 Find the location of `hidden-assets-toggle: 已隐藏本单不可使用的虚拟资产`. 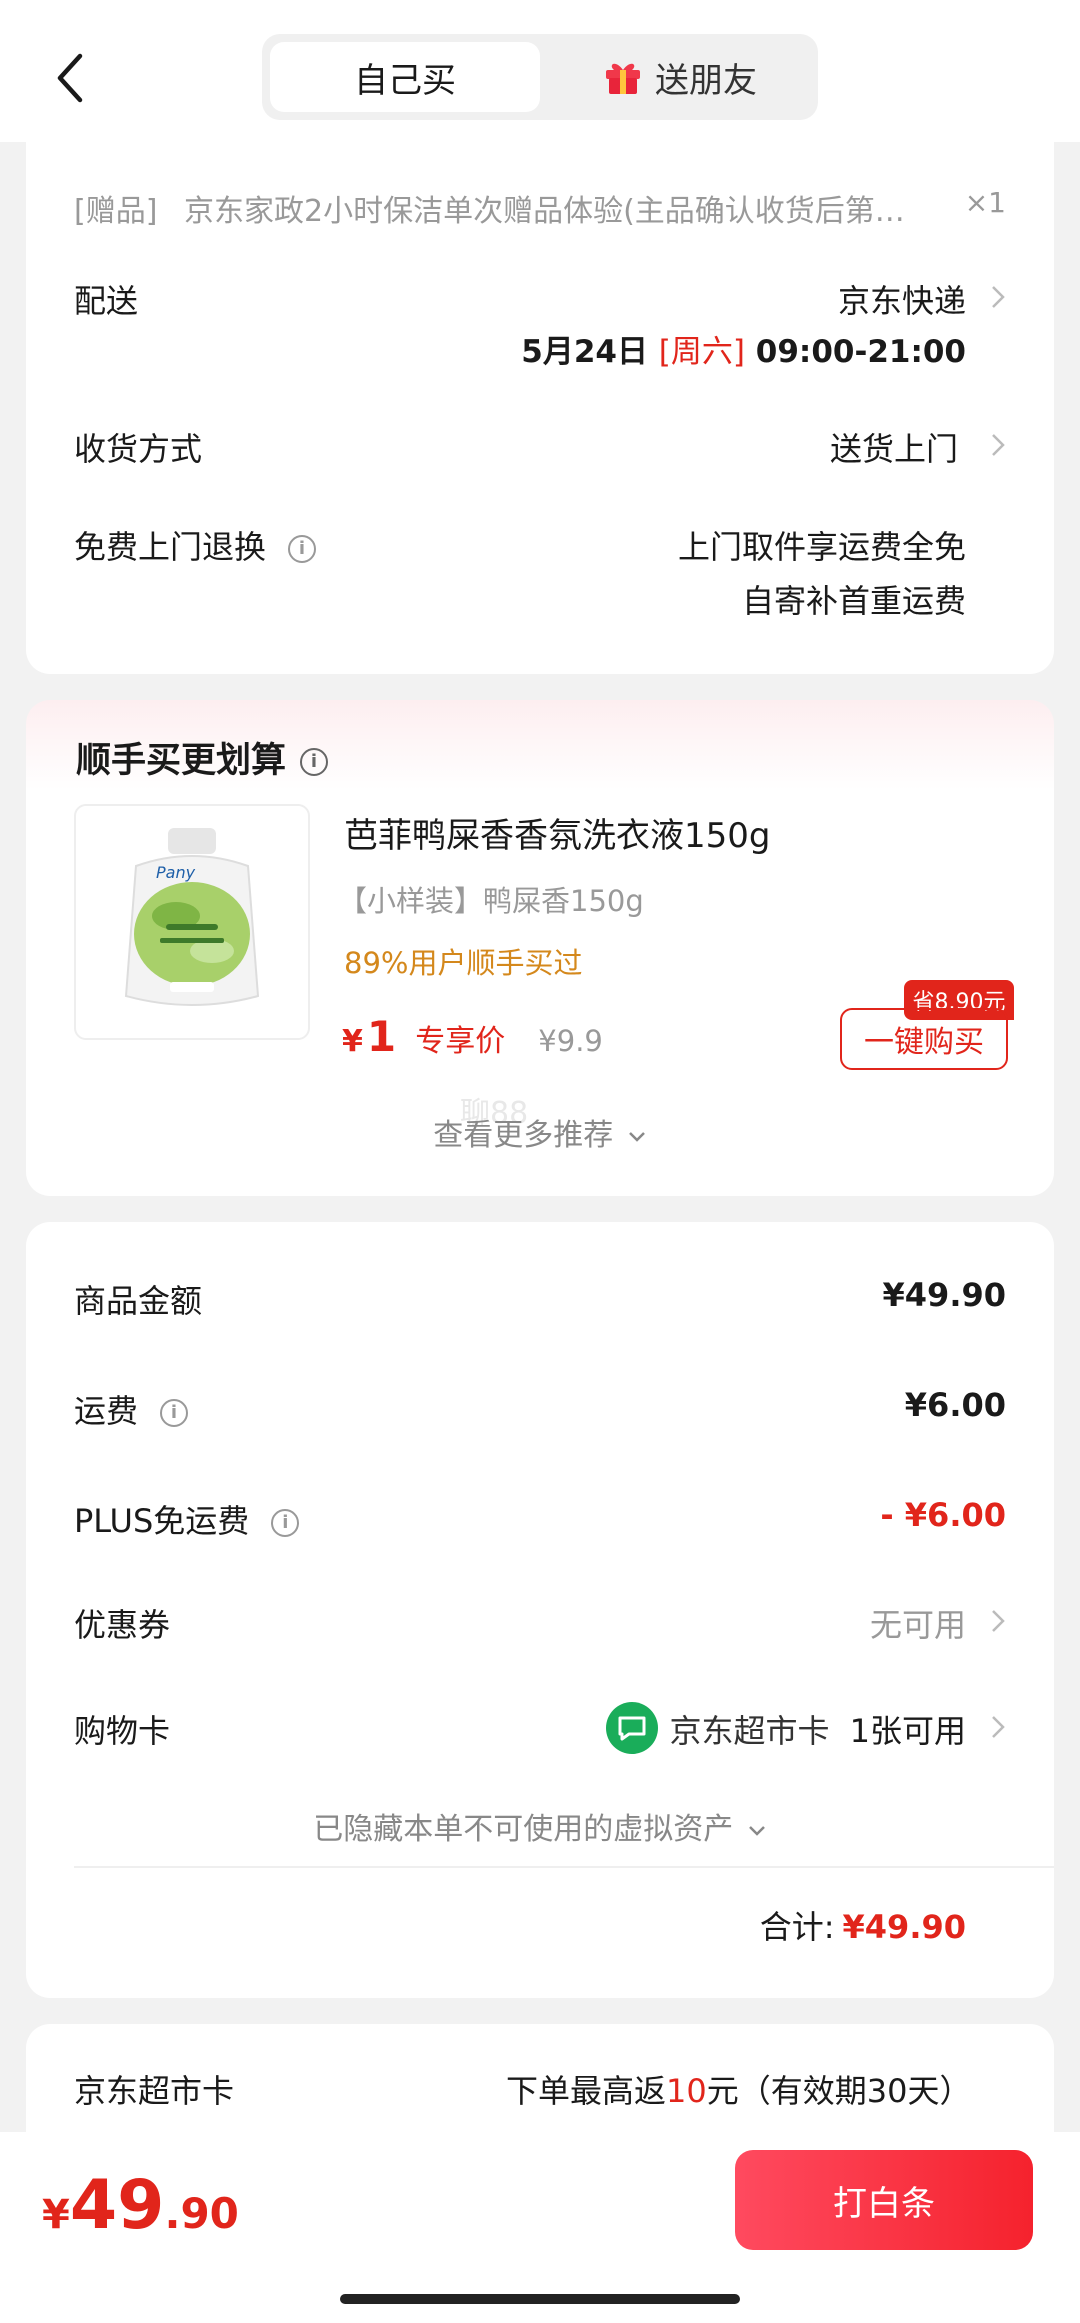

hidden-assets-toggle: 已隐藏本单不可使用的虚拟资产 is located at coordinates (540, 1826).